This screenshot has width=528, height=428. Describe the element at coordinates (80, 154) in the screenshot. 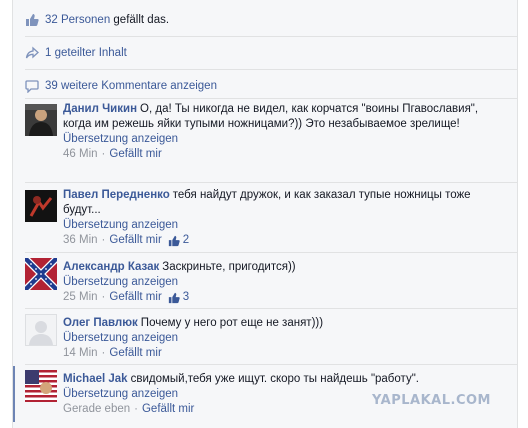

I see `comment-time: 46 Min` at that location.